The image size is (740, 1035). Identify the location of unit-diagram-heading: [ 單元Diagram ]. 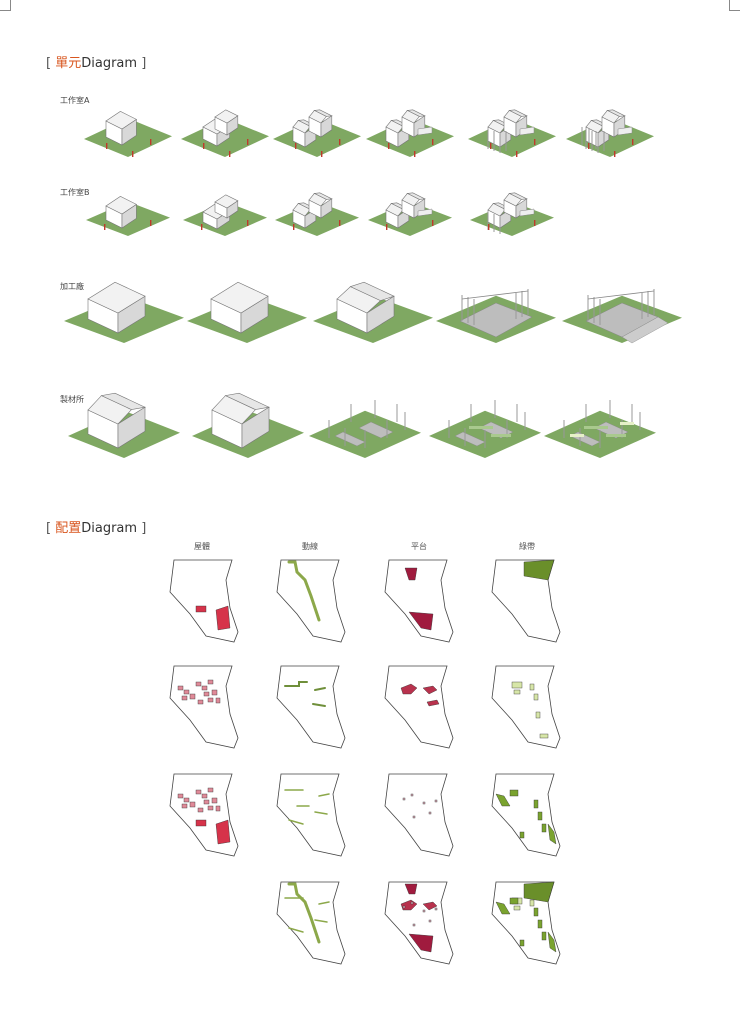
(96, 63).